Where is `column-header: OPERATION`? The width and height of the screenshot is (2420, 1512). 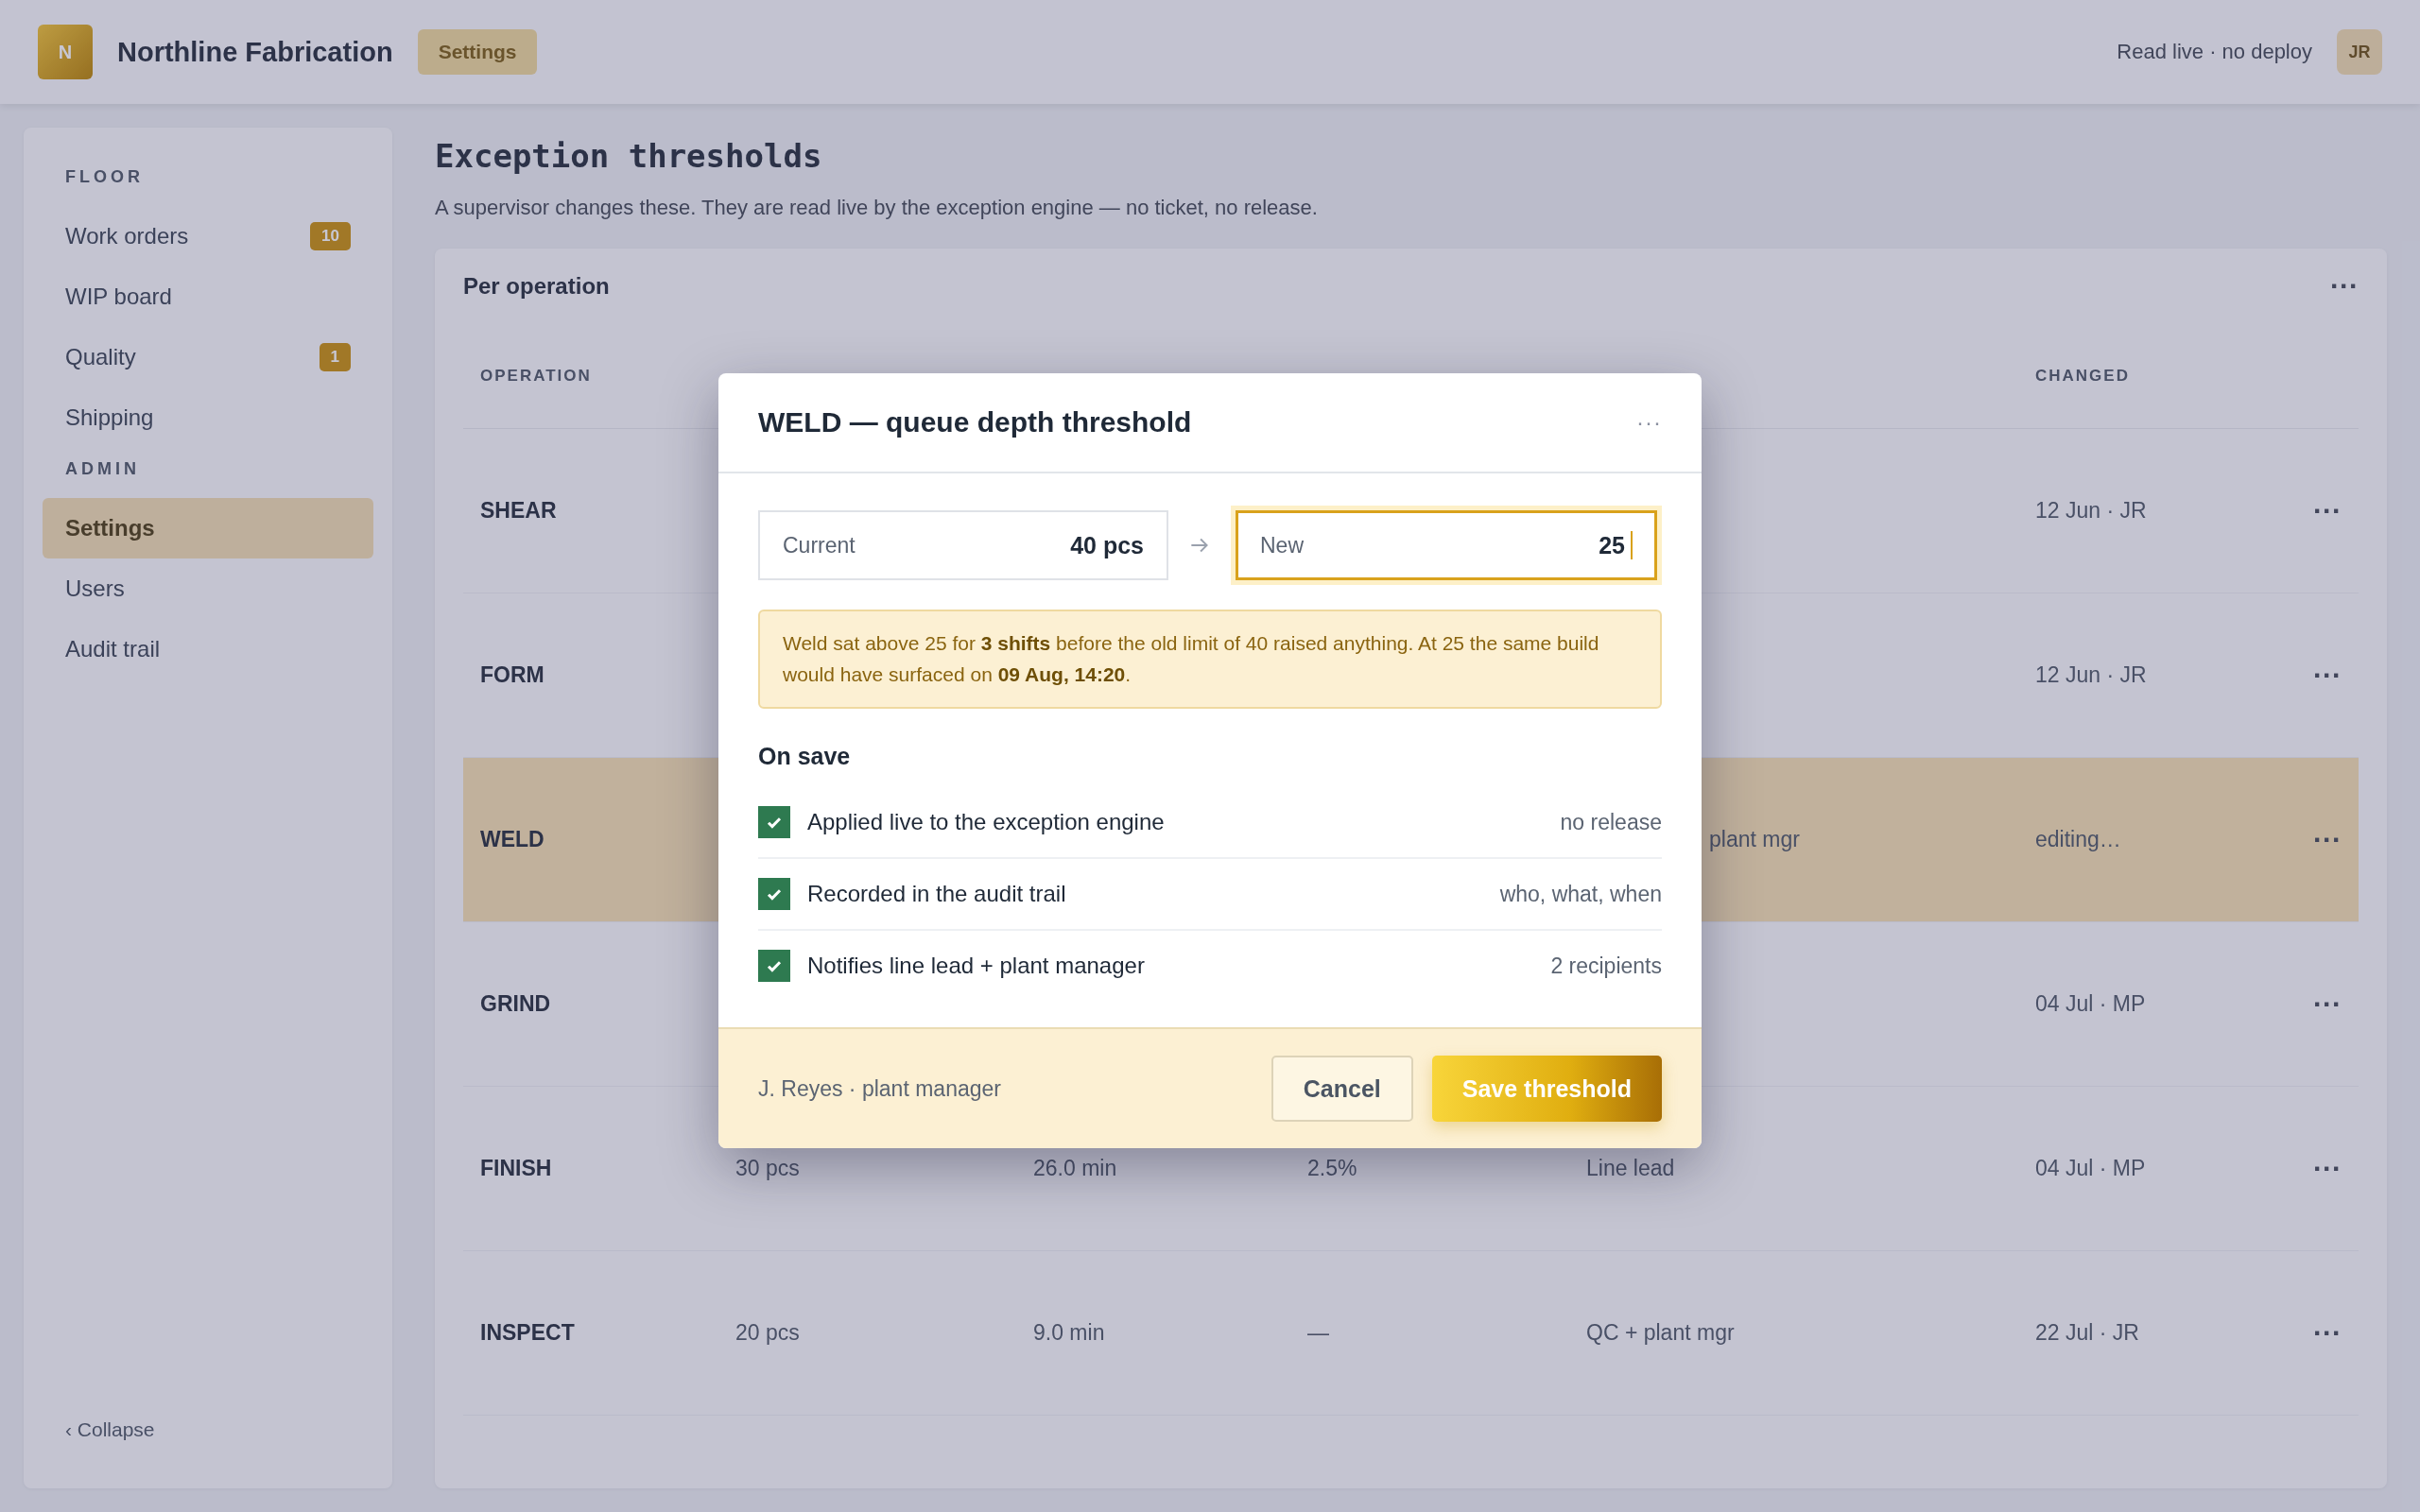
column-header: OPERATION is located at coordinates (536, 376).